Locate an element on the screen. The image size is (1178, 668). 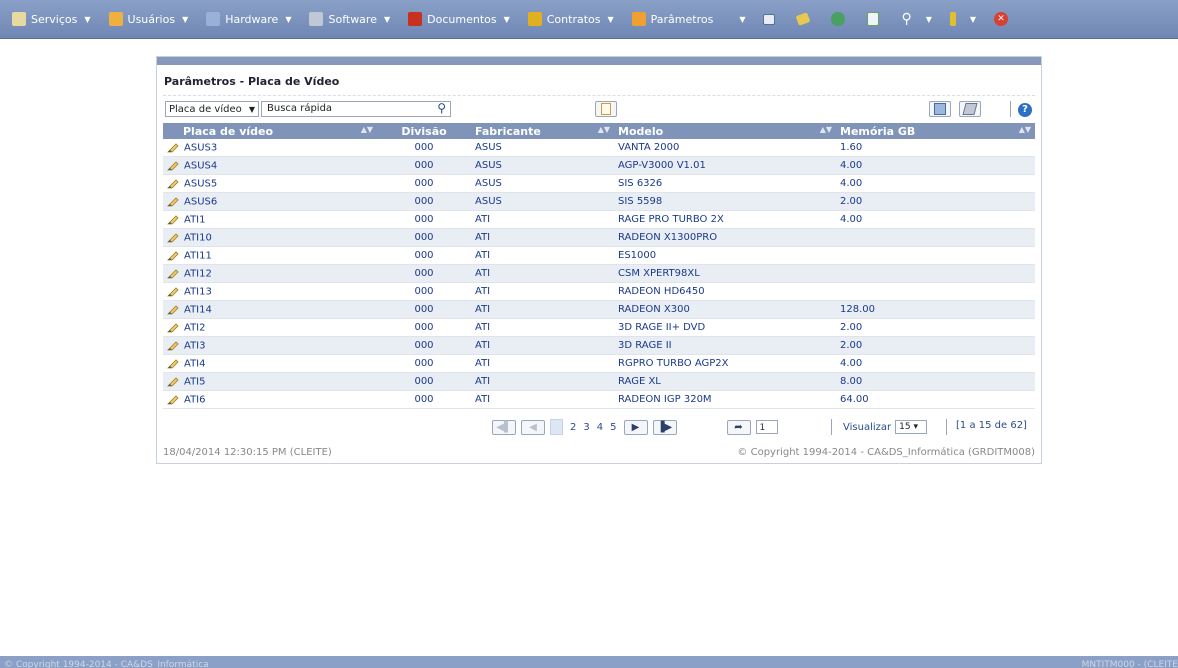
column-header-modelo: Modelo ▲▼ is located at coordinates (725, 131).